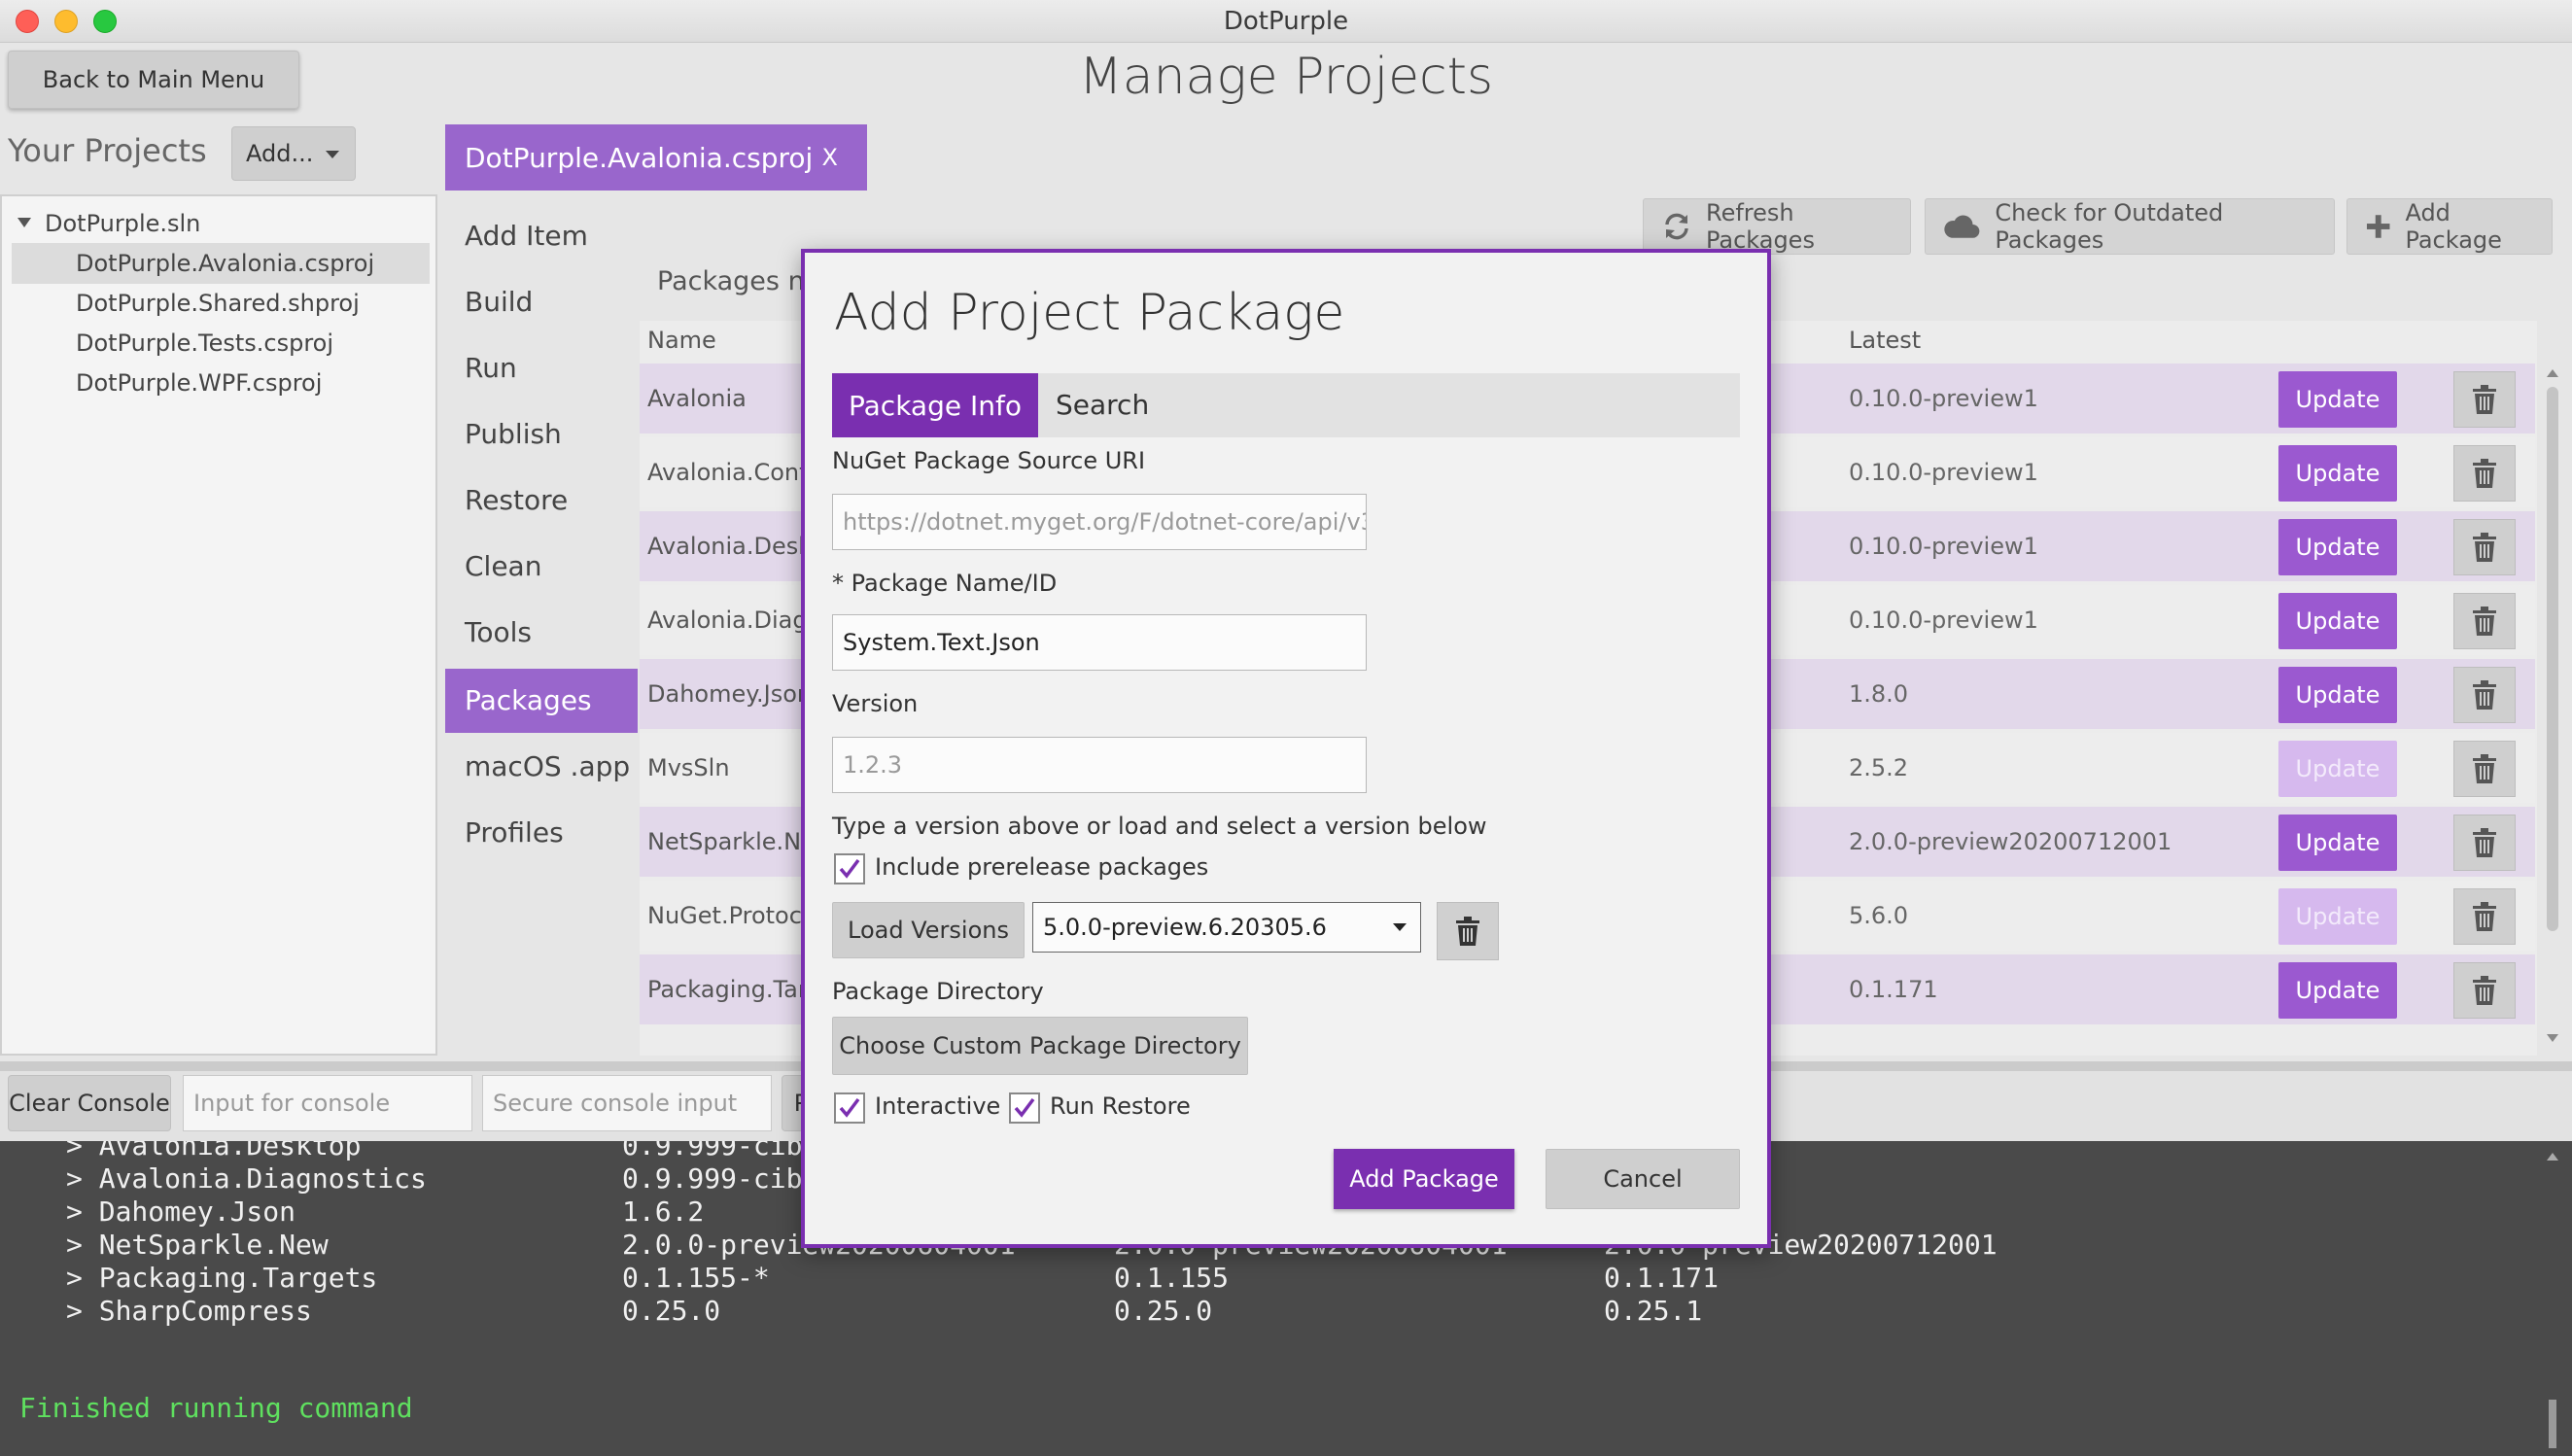 This screenshot has height=1456, width=2572. Describe the element at coordinates (541, 434) in the screenshot. I see `menu-publish: Publish` at that location.